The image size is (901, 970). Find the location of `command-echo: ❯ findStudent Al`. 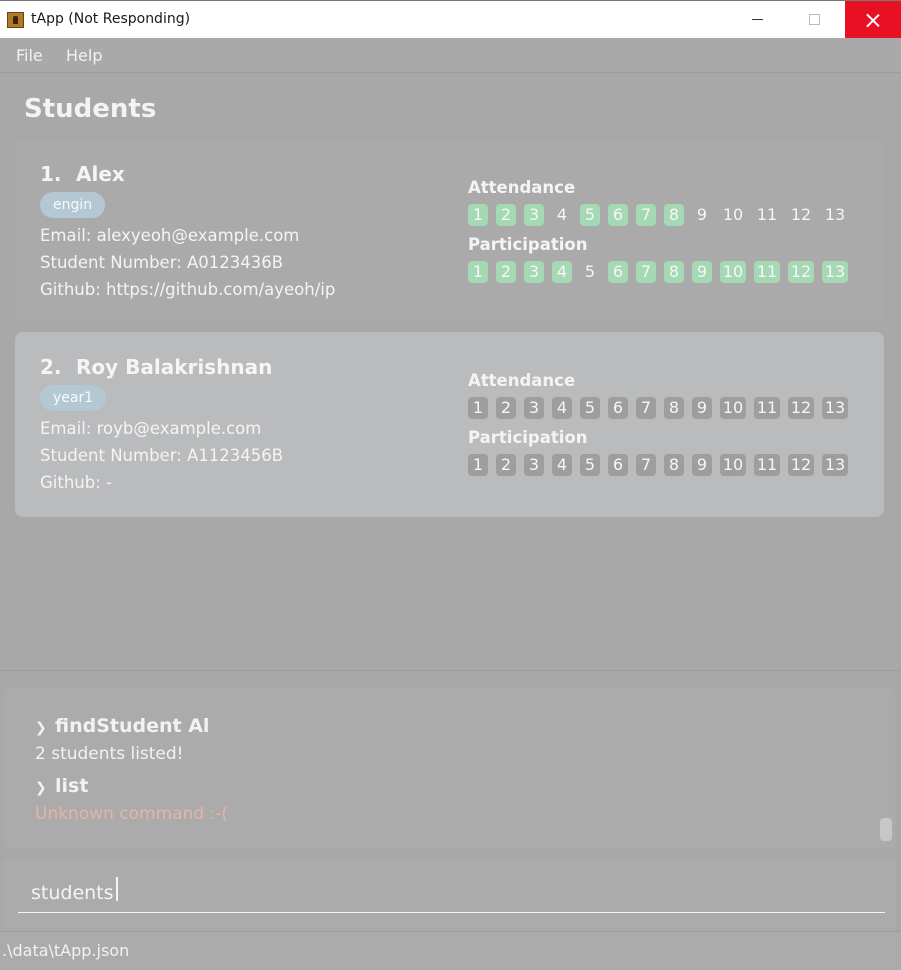

command-echo: ❯ findStudent Al is located at coordinates (122, 726).